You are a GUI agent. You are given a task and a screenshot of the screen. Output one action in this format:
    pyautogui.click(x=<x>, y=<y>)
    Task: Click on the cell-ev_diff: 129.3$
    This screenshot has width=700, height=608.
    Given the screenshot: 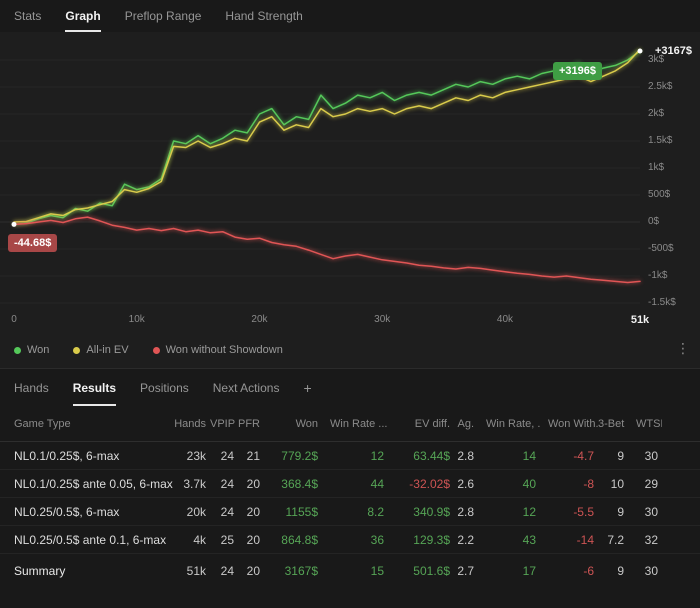 What is the action you would take?
    pyautogui.click(x=431, y=539)
    